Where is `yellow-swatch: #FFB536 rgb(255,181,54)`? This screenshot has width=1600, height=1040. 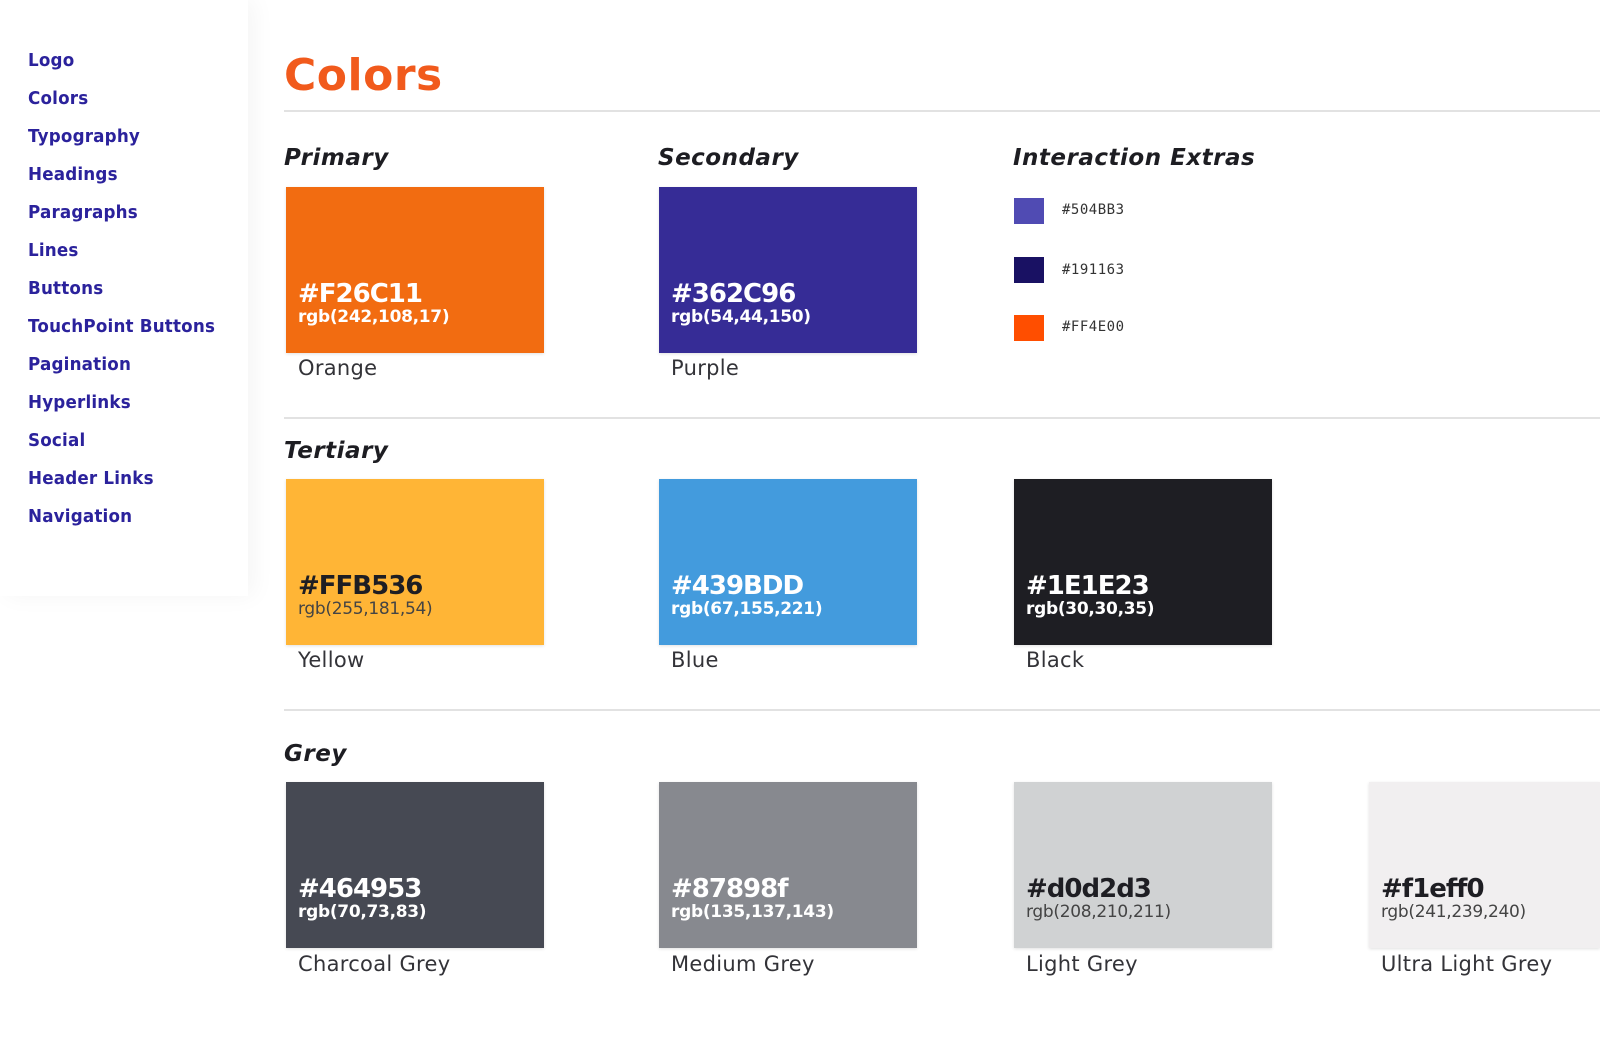 yellow-swatch: #FFB536 rgb(255,181,54) is located at coordinates (415, 562).